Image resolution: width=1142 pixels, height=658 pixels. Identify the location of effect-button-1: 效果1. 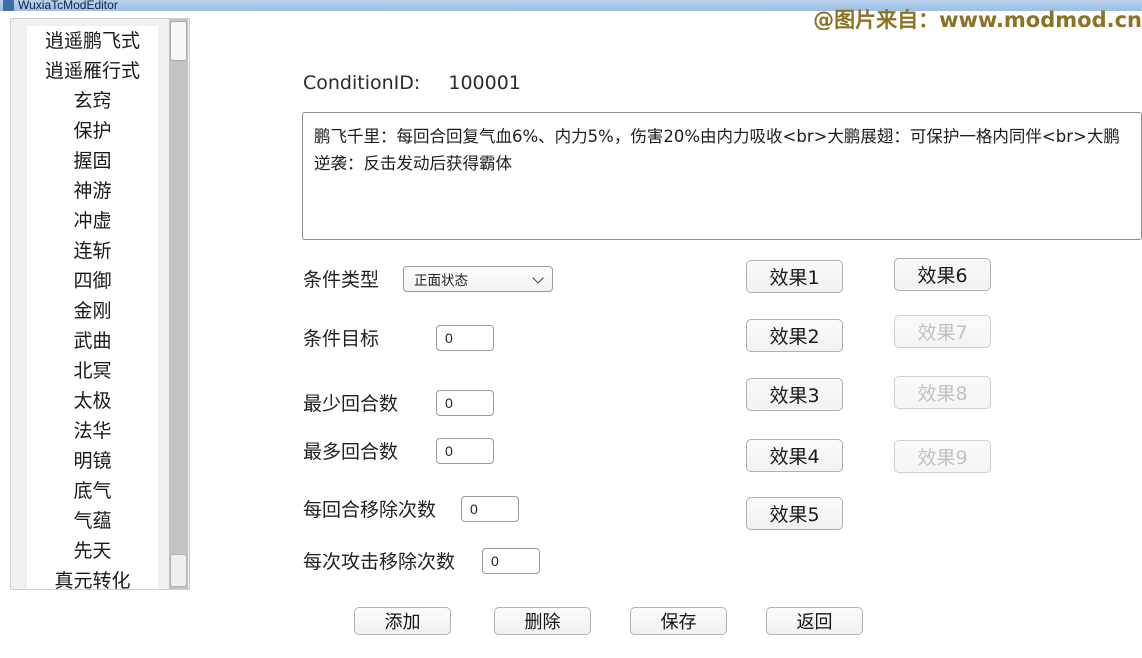
(794, 276).